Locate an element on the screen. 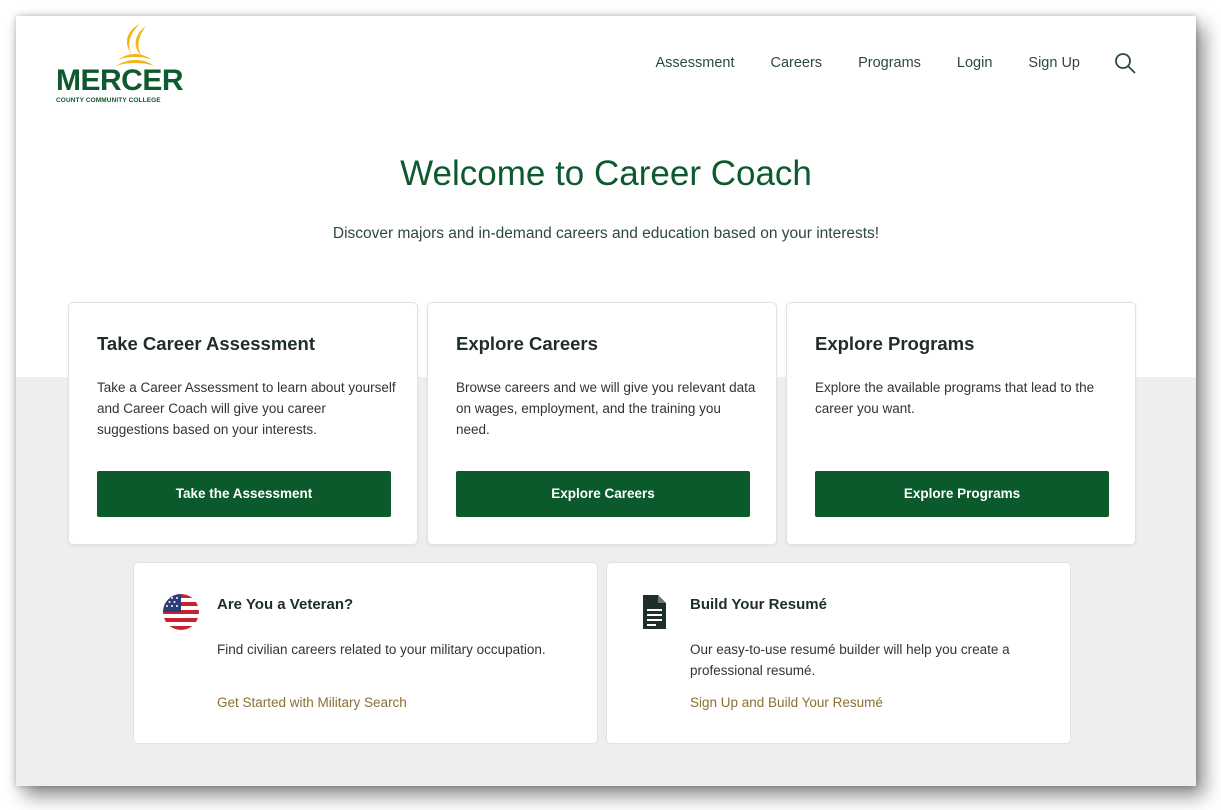 This screenshot has width=1221, height=810. us-flag-icon is located at coordinates (181, 612).